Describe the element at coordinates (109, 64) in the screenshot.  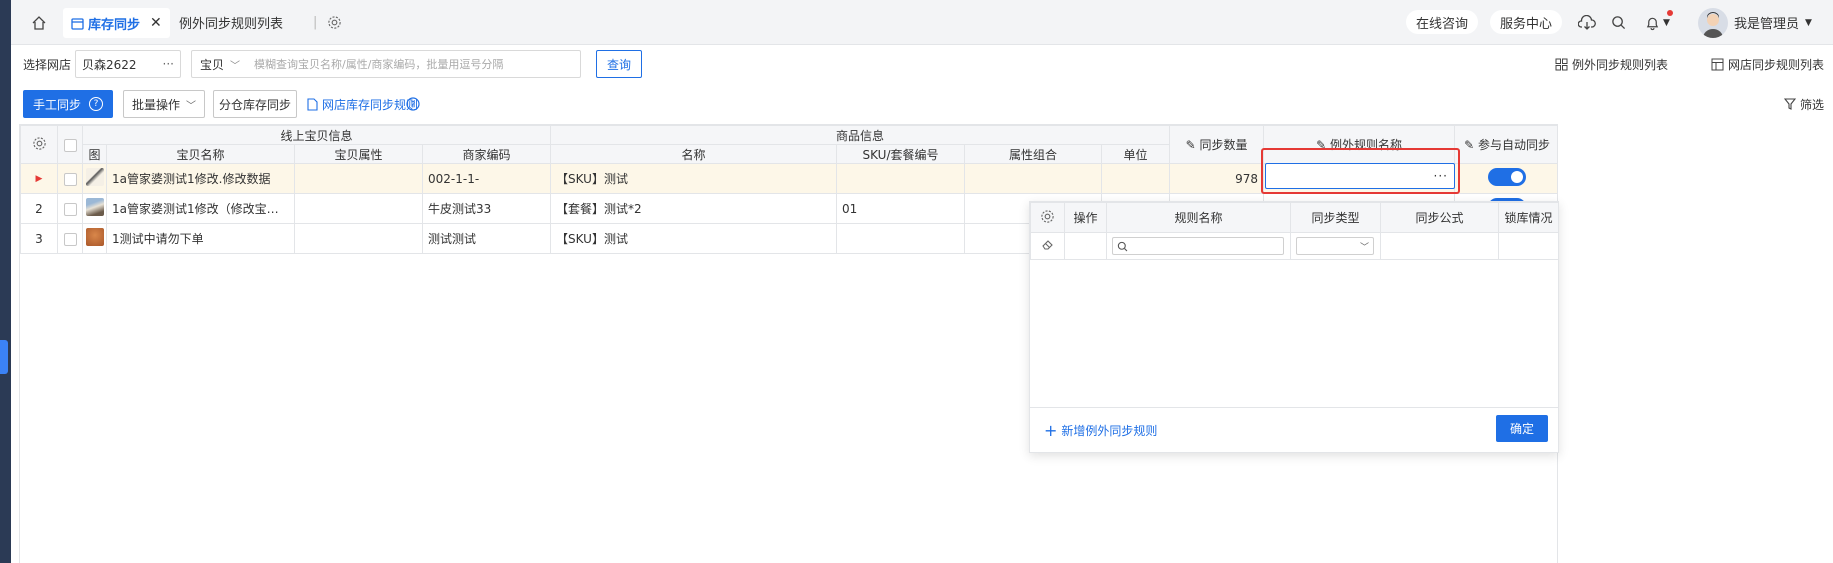
I see `shop-value: 贝森2622` at that location.